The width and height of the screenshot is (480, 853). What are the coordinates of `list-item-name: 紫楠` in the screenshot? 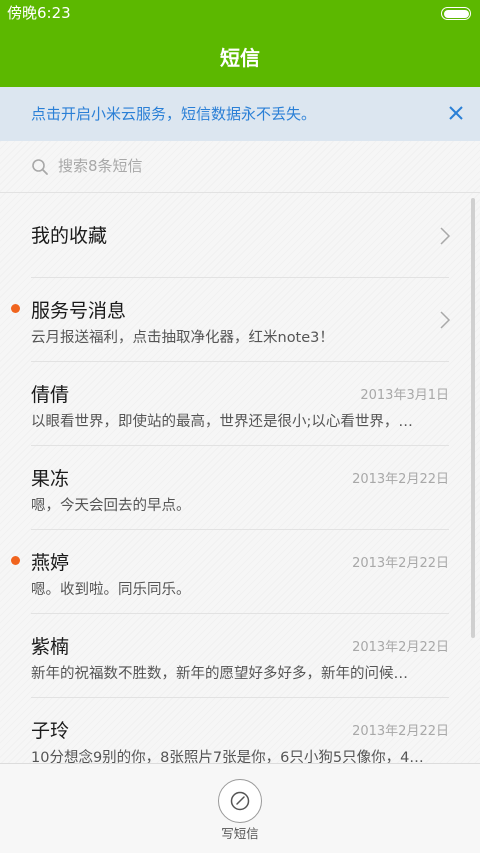 It's located at (50, 647).